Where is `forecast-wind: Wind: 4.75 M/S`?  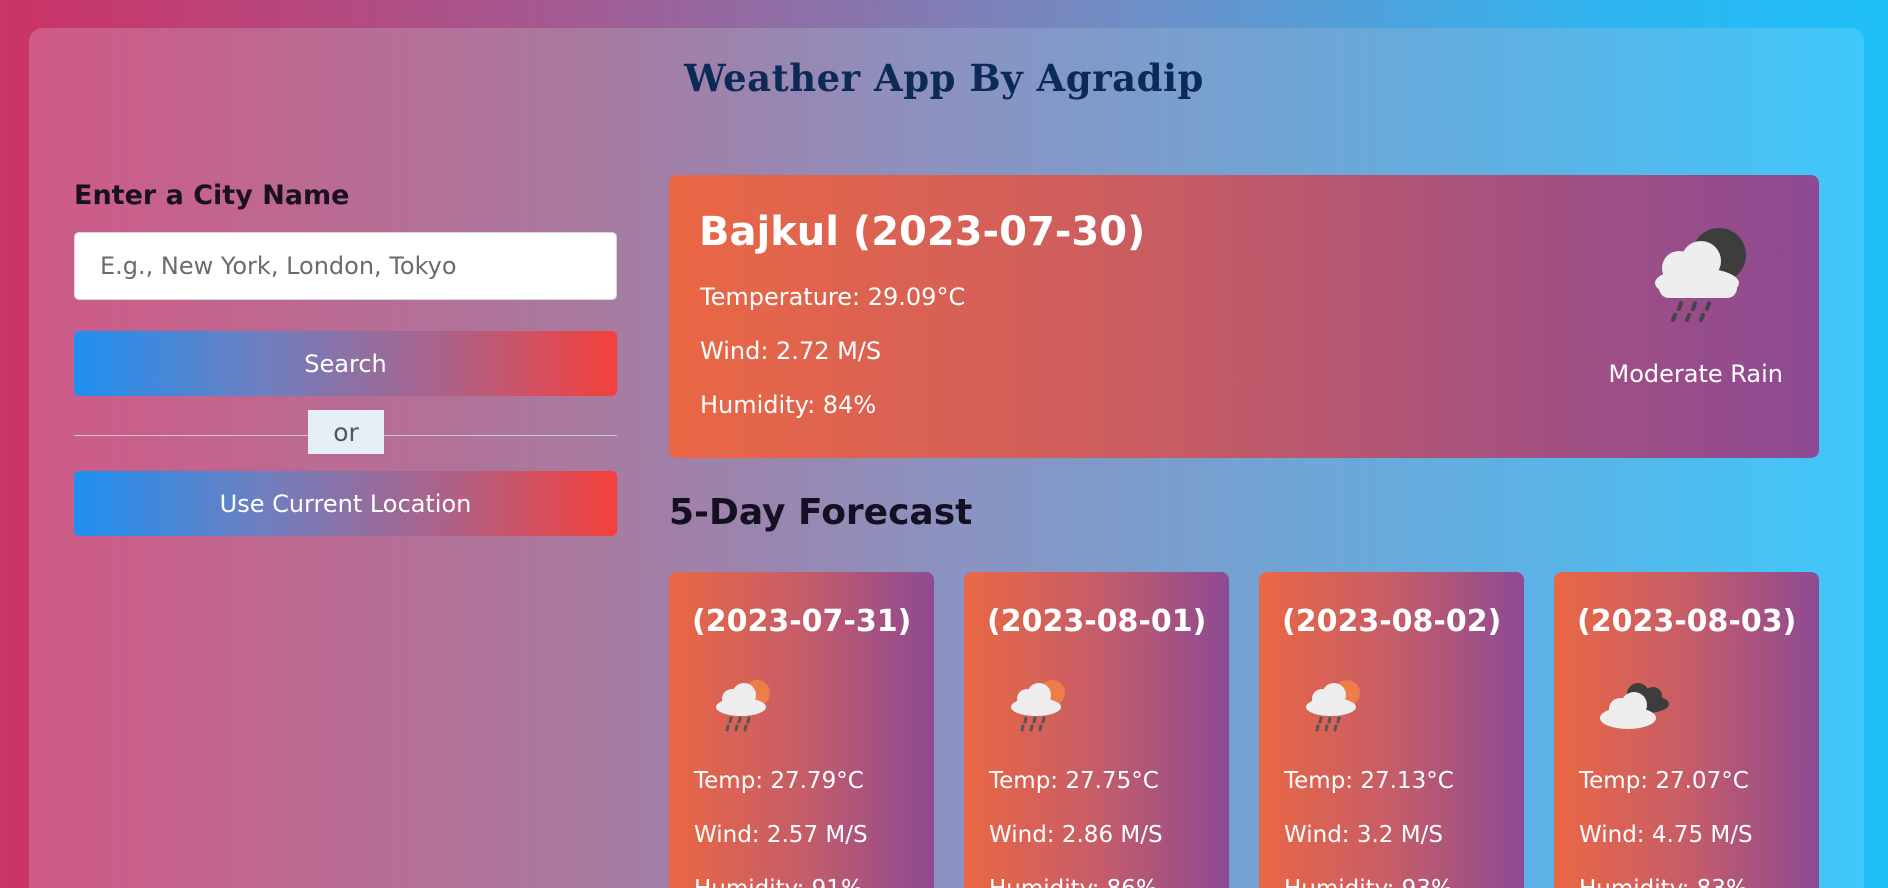
forecast-wind: Wind: 4.75 M/S is located at coordinates (1666, 835).